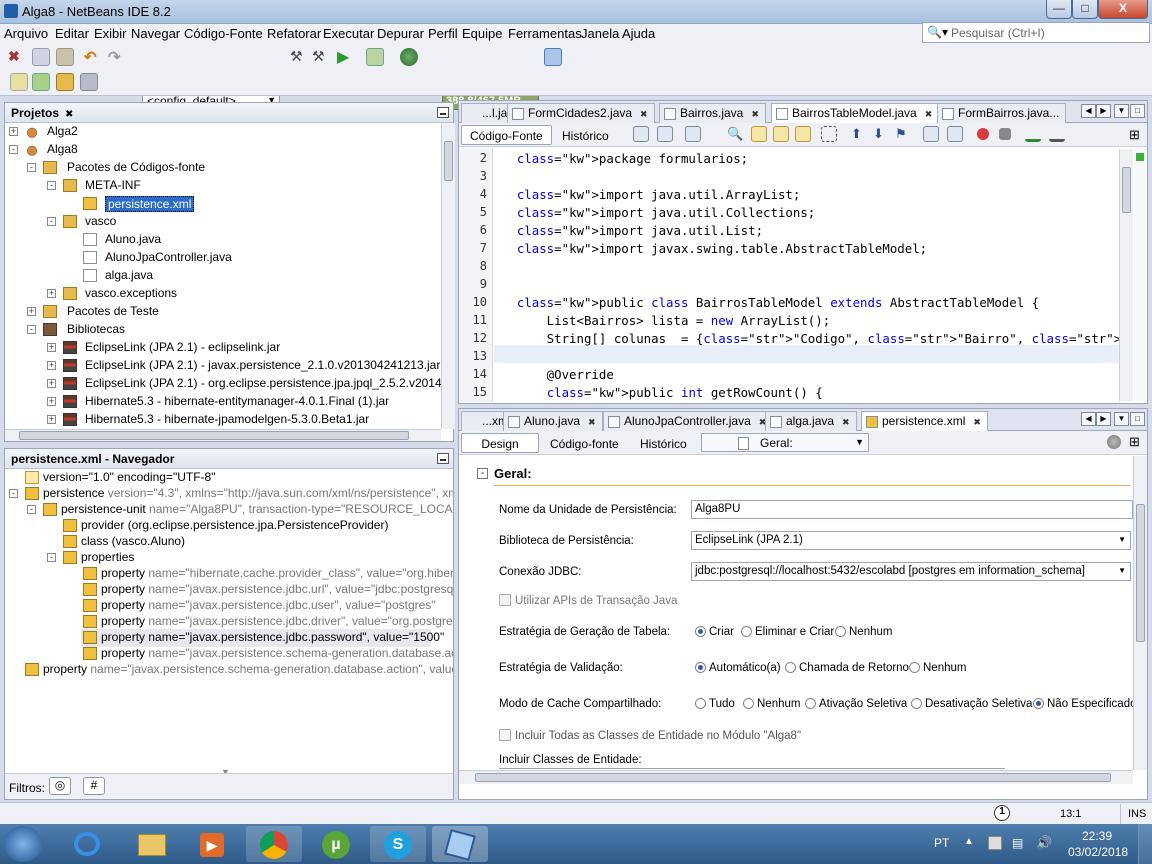 This screenshot has height=864, width=1152. What do you see at coordinates (903, 134) in the screenshot?
I see `toggle-bookmark-icon: ⚑` at bounding box center [903, 134].